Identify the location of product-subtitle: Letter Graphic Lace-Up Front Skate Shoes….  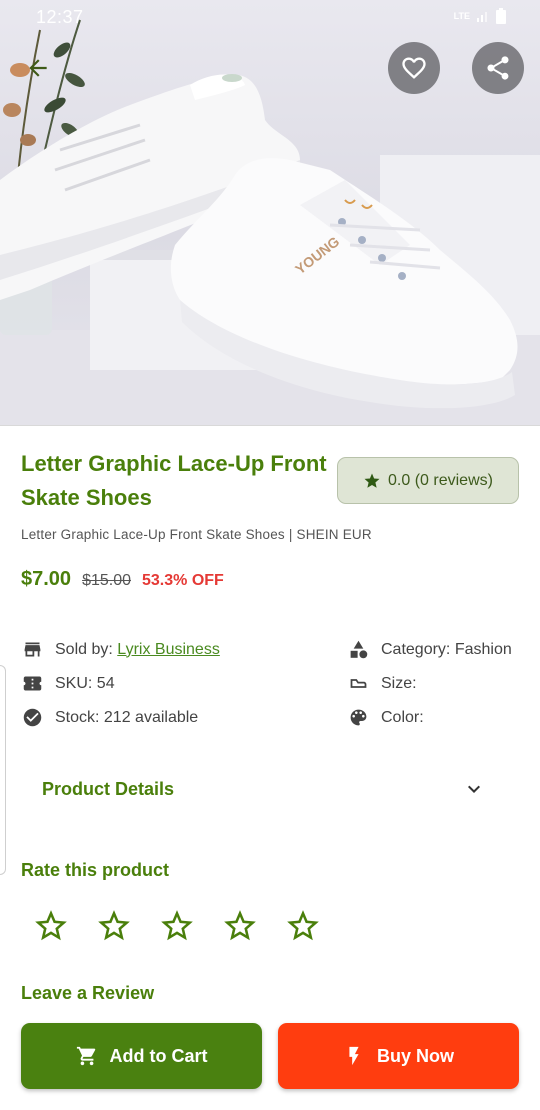
(196, 534).